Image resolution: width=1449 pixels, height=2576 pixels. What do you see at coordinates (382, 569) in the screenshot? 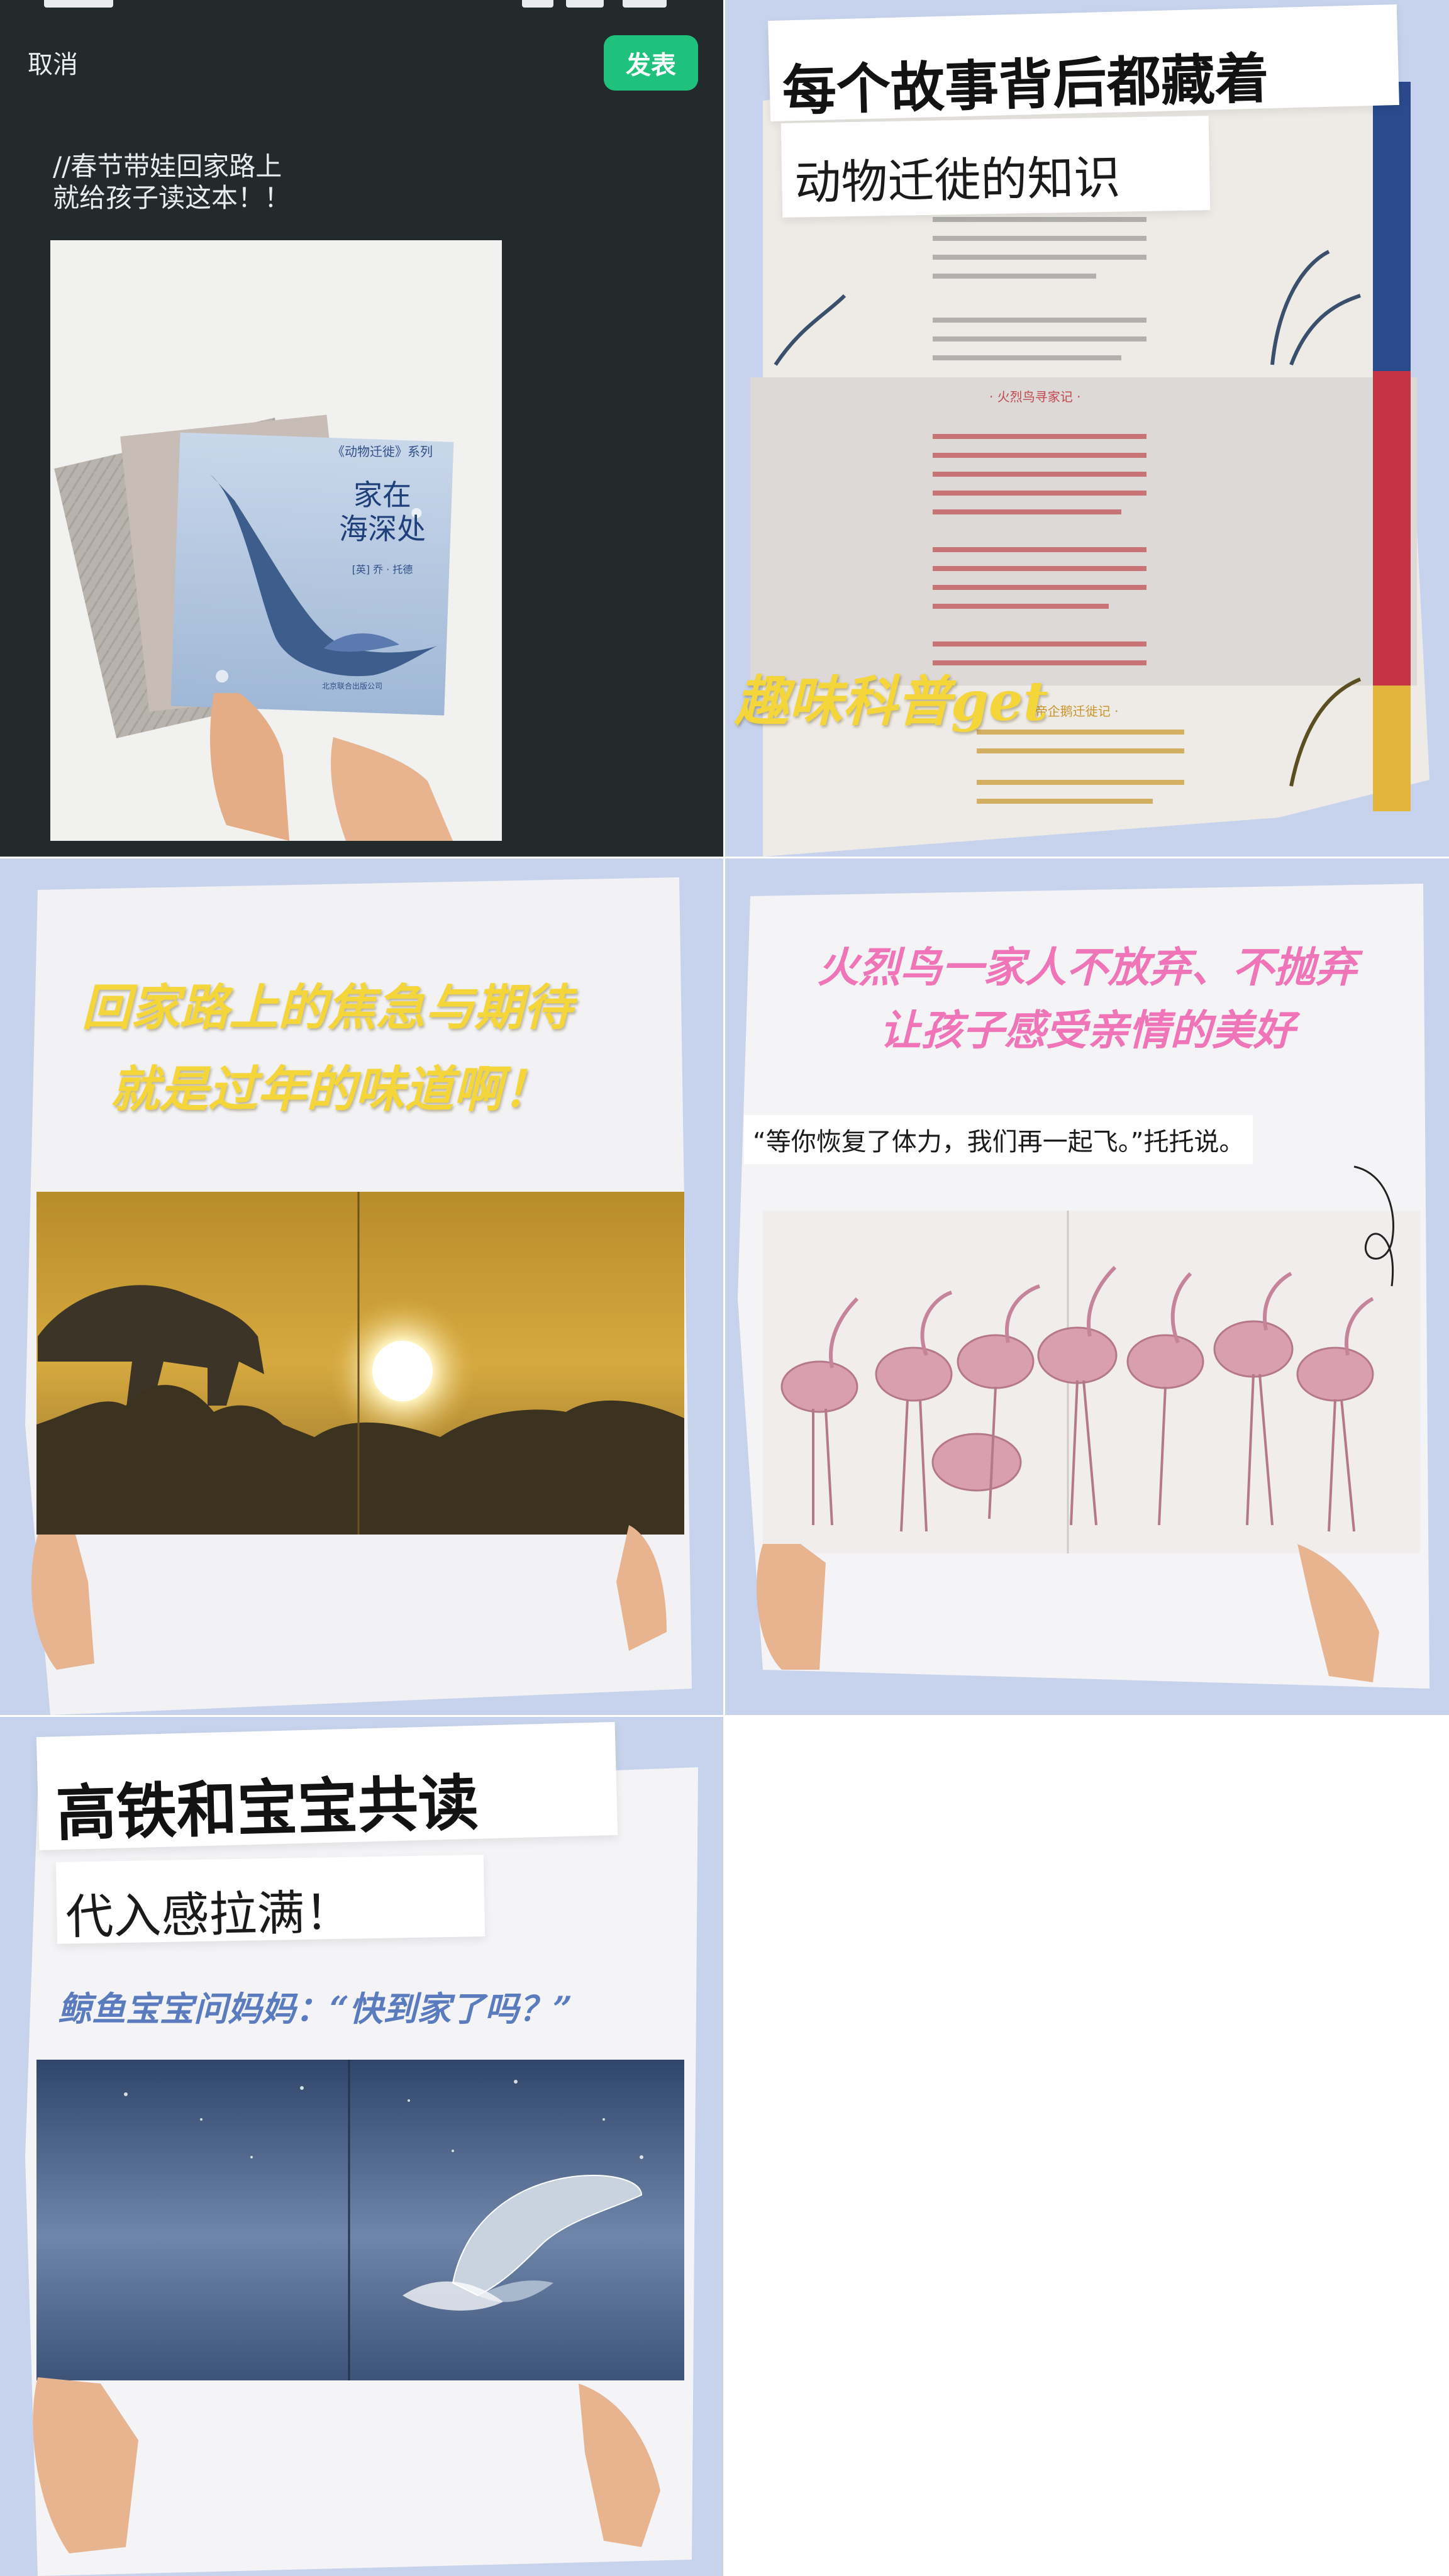
I see `cover-author: [英] 乔 · 托德` at bounding box center [382, 569].